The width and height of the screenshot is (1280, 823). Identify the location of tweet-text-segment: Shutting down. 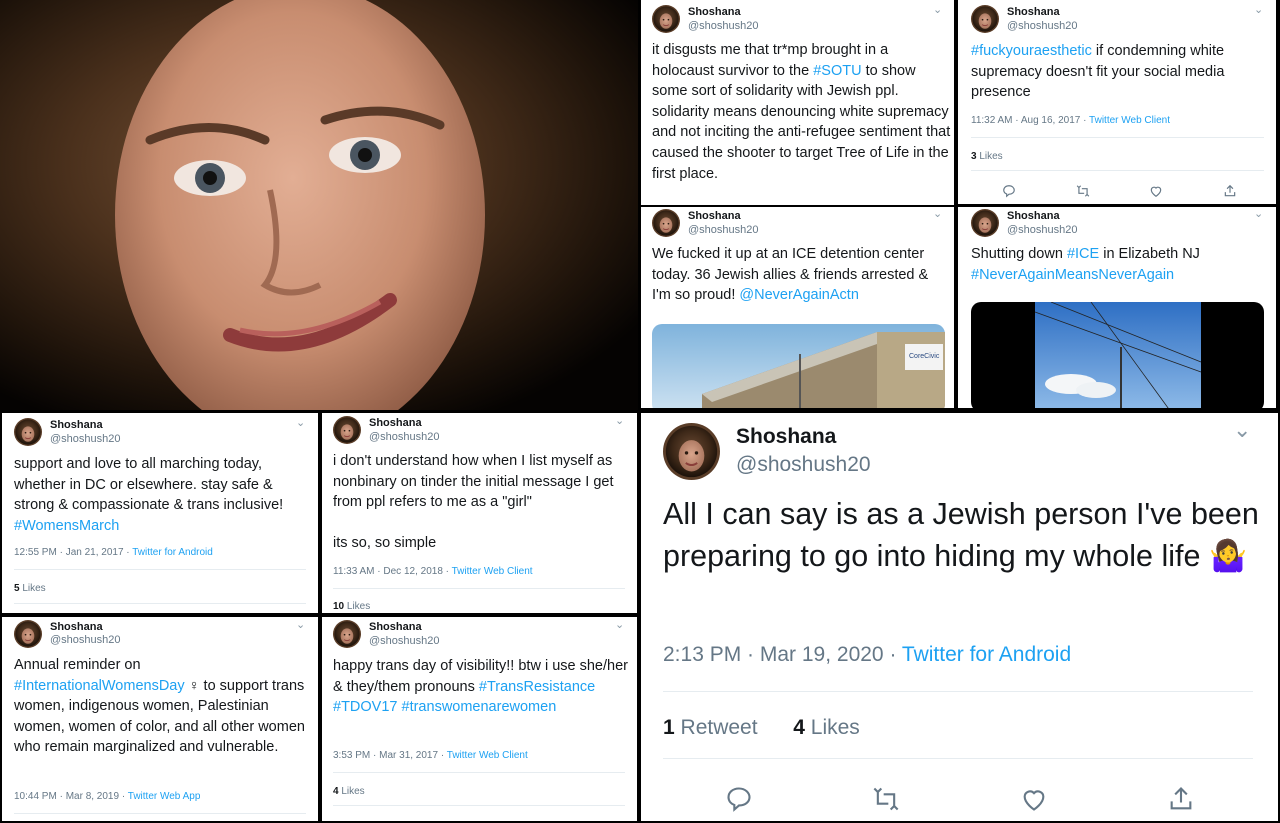
(1019, 254).